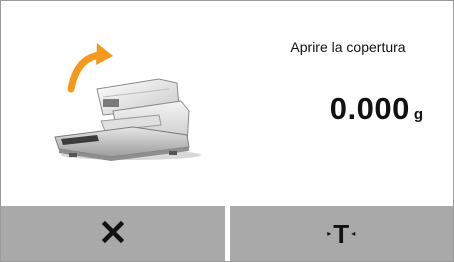  Describe the element at coordinates (418, 114) in the screenshot. I see `weight-unit: g` at that location.